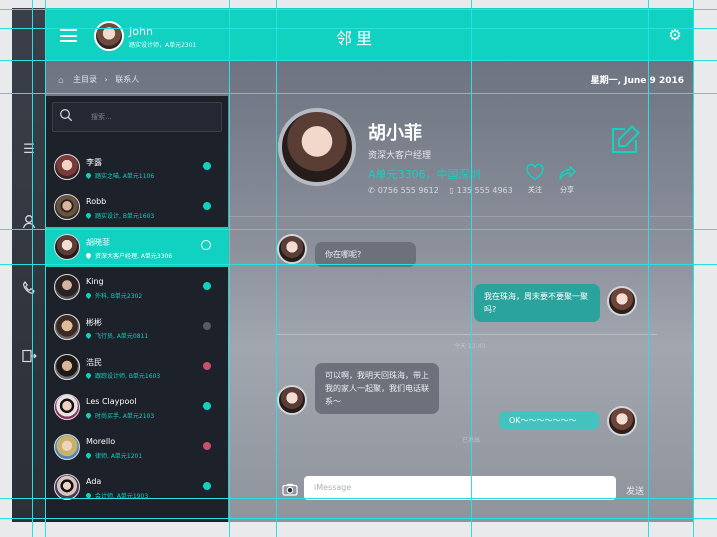 This screenshot has width=717, height=537. Describe the element at coordinates (537, 303) in the screenshot. I see `message-bubble-outgoing: 我在珠海，周末要不要聚一聚吗?` at that location.